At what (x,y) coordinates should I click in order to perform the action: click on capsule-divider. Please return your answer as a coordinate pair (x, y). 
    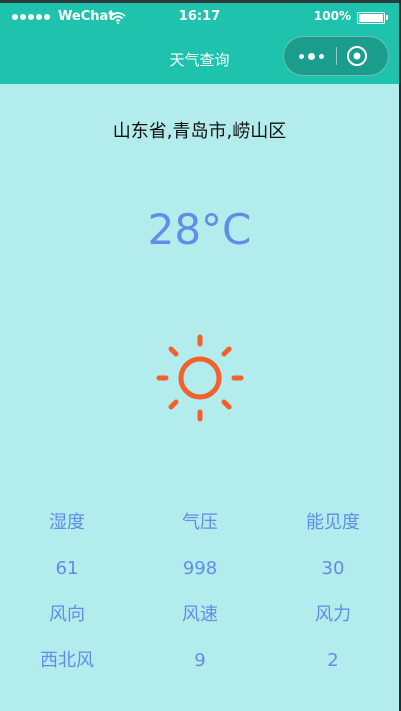
    Looking at the image, I should click on (336, 56).